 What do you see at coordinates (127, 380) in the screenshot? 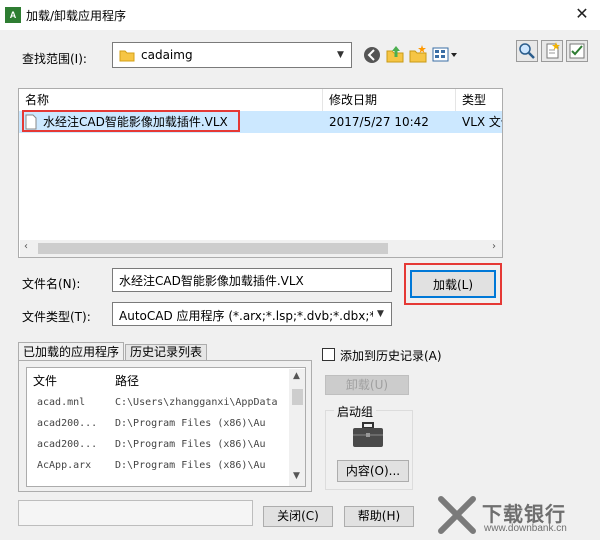
I see `column-header-path: 路径` at bounding box center [127, 380].